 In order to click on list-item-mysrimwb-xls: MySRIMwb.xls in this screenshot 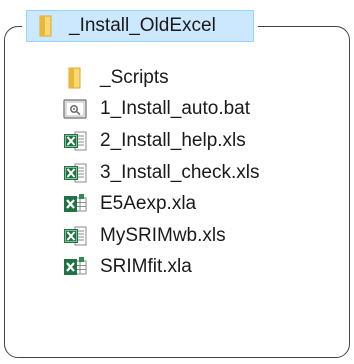, I will do `click(202, 236)`.